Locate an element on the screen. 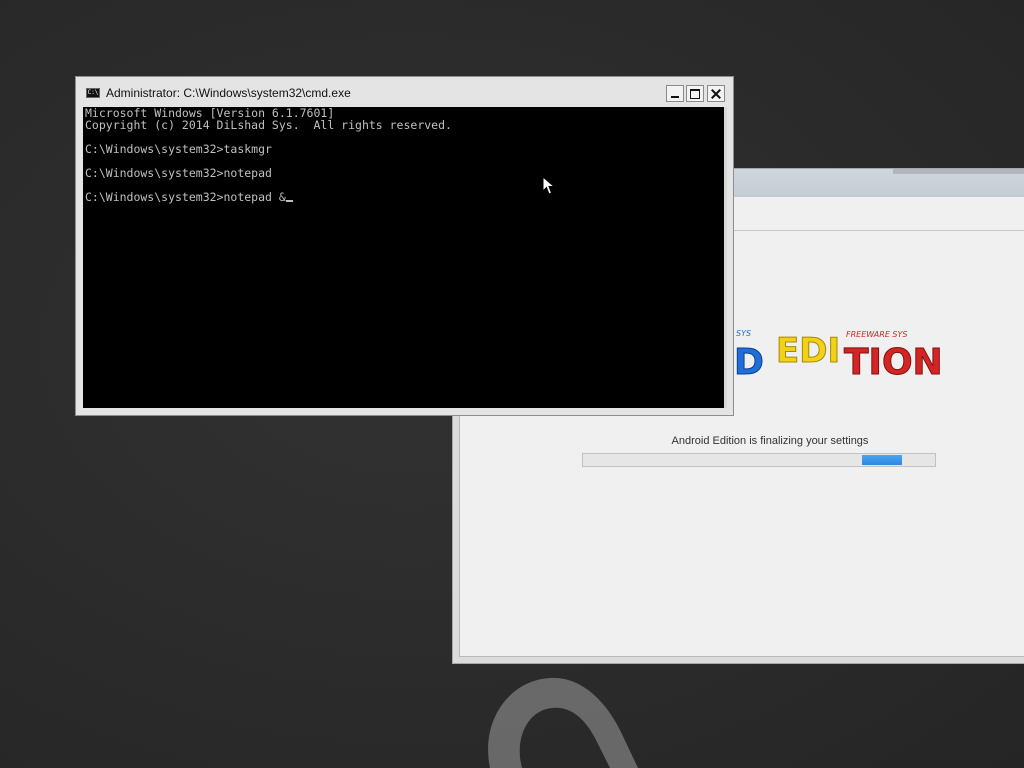 This screenshot has height=768, width=1024. console-line: C:\Windows\system32>notepad is located at coordinates (178, 173).